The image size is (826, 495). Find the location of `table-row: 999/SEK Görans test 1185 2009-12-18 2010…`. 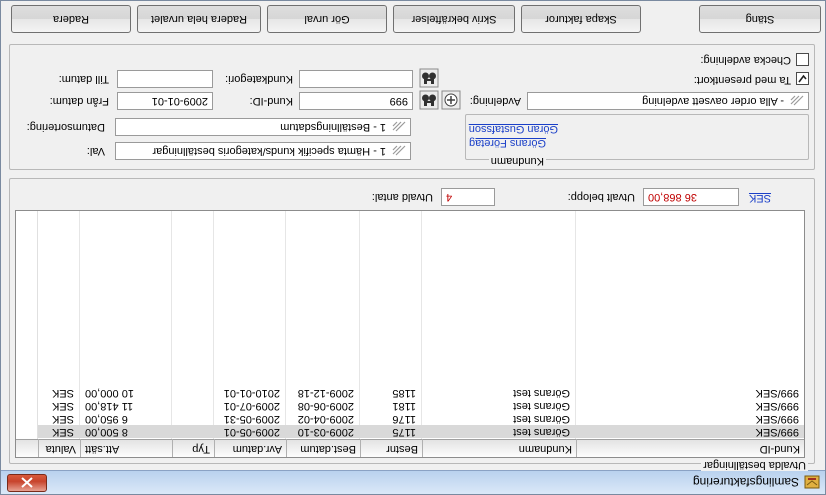

table-row: 999/SEK Görans test 1185 2009-12-18 2010… is located at coordinates (421, 392).